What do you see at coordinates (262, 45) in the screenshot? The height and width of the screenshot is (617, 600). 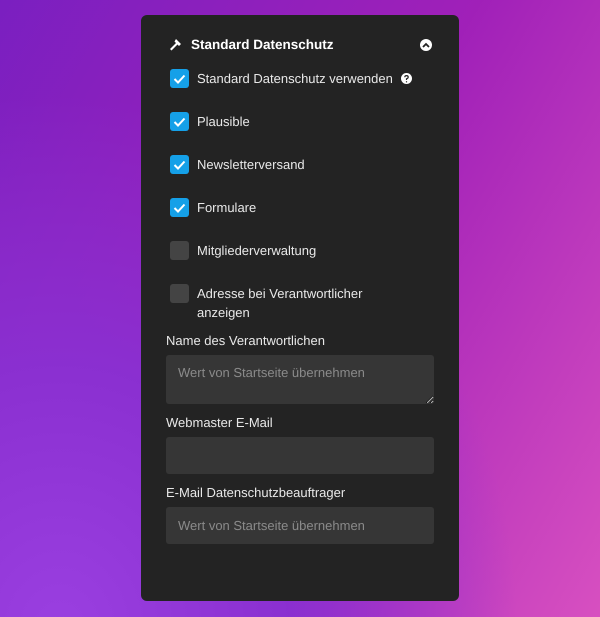 I see `panel-title: Standard Datenschutz` at bounding box center [262, 45].